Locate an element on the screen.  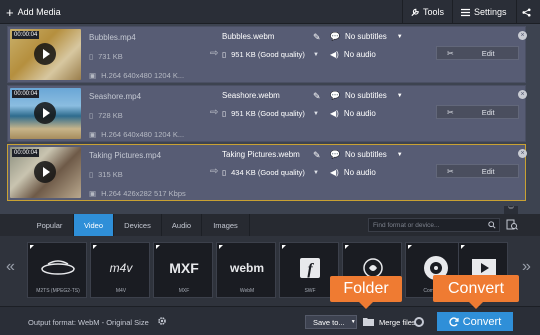
merge-files-toggle is located at coordinates (419, 322).